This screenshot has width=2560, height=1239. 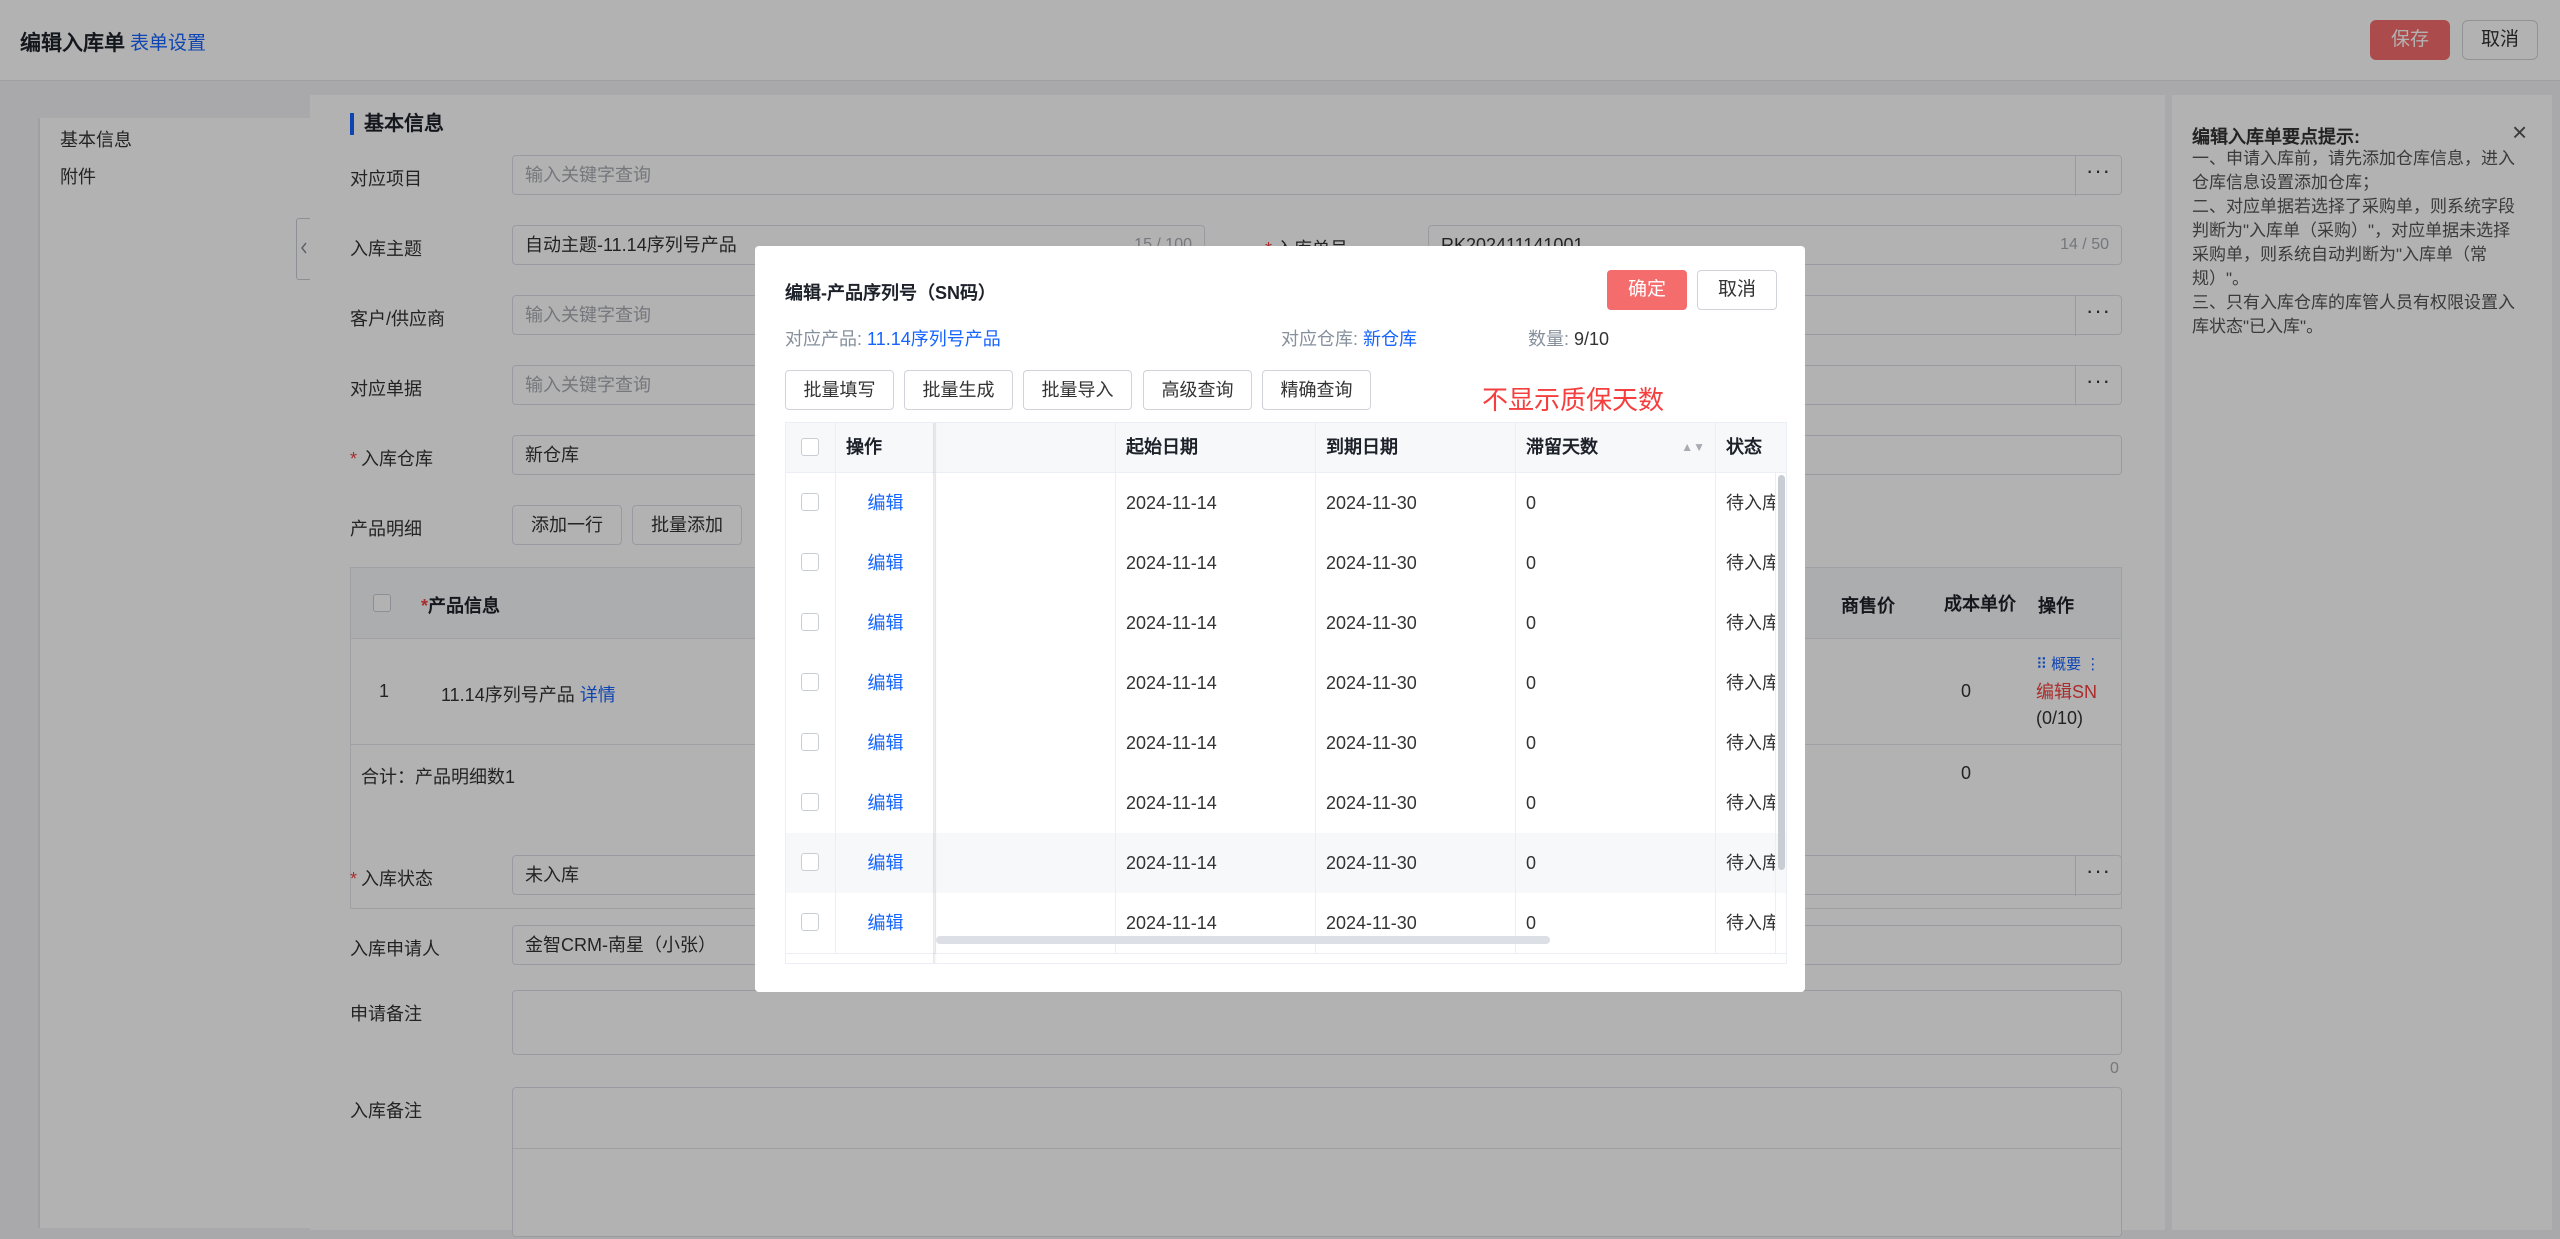 I want to click on modal-qty-info: 数量: 9/10, so click(x=1568, y=338).